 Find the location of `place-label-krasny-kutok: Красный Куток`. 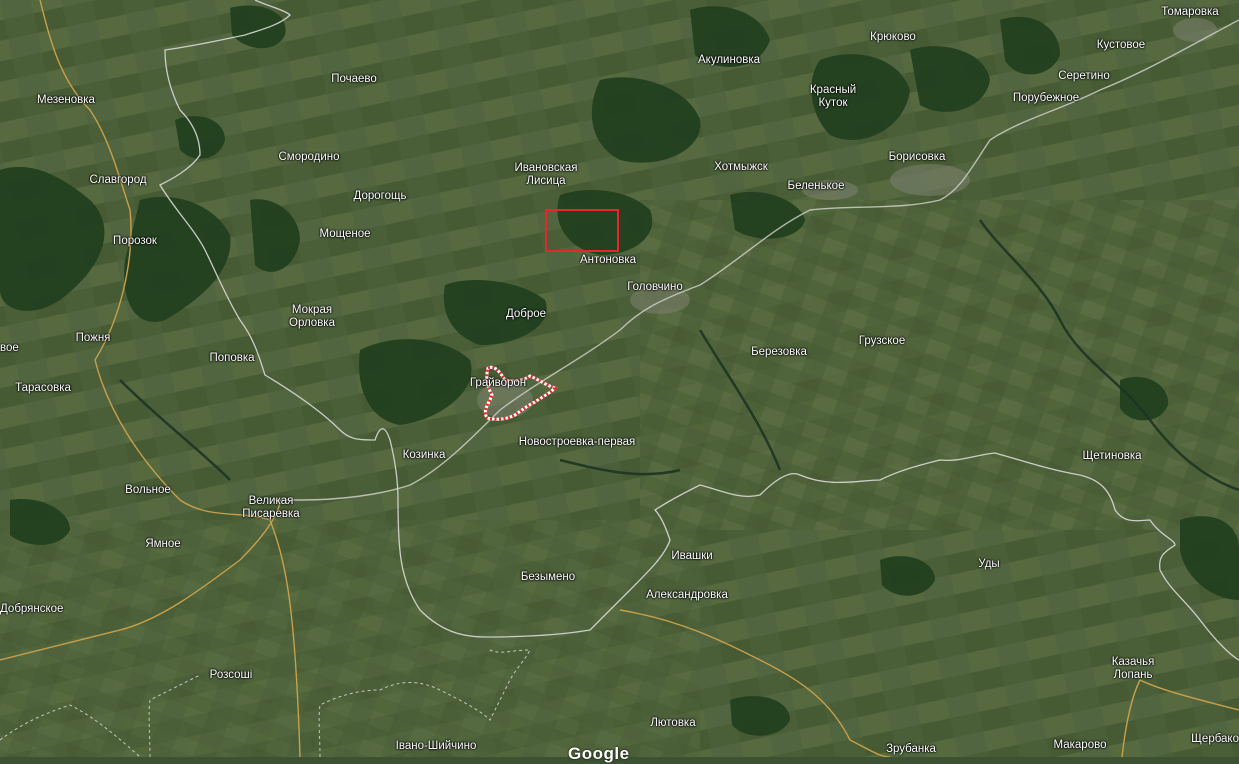

place-label-krasny-kutok: Красный Куток is located at coordinates (833, 97).